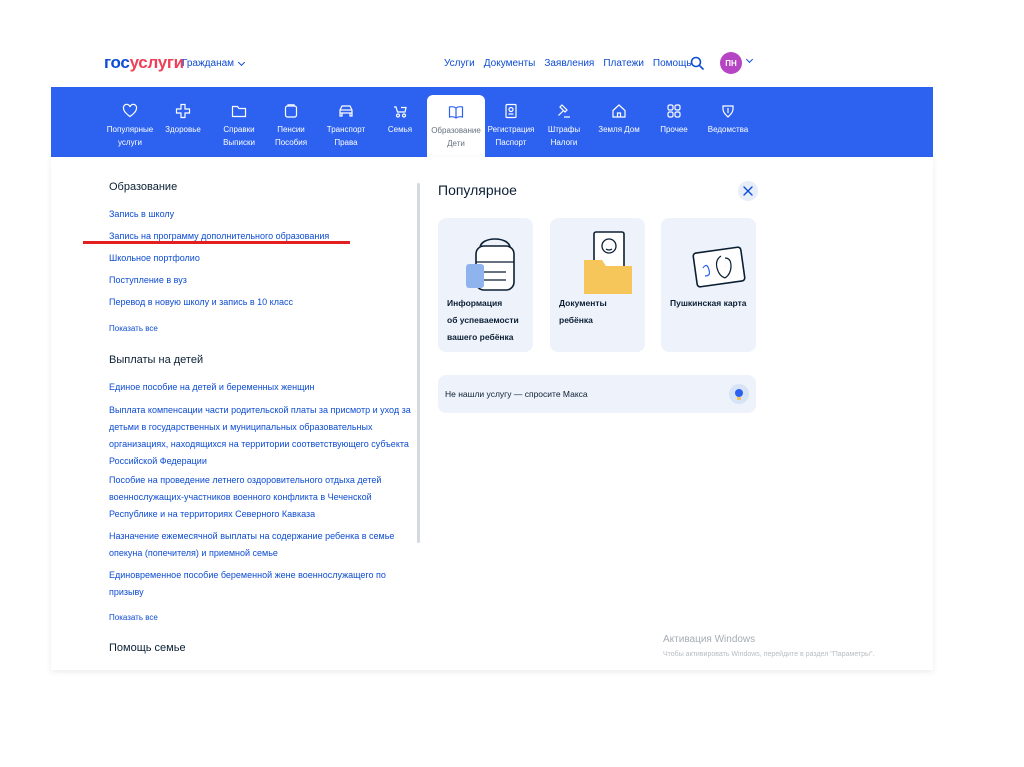  Describe the element at coordinates (623, 63) in the screenshot. I see `nav-payments: Платежи` at that location.